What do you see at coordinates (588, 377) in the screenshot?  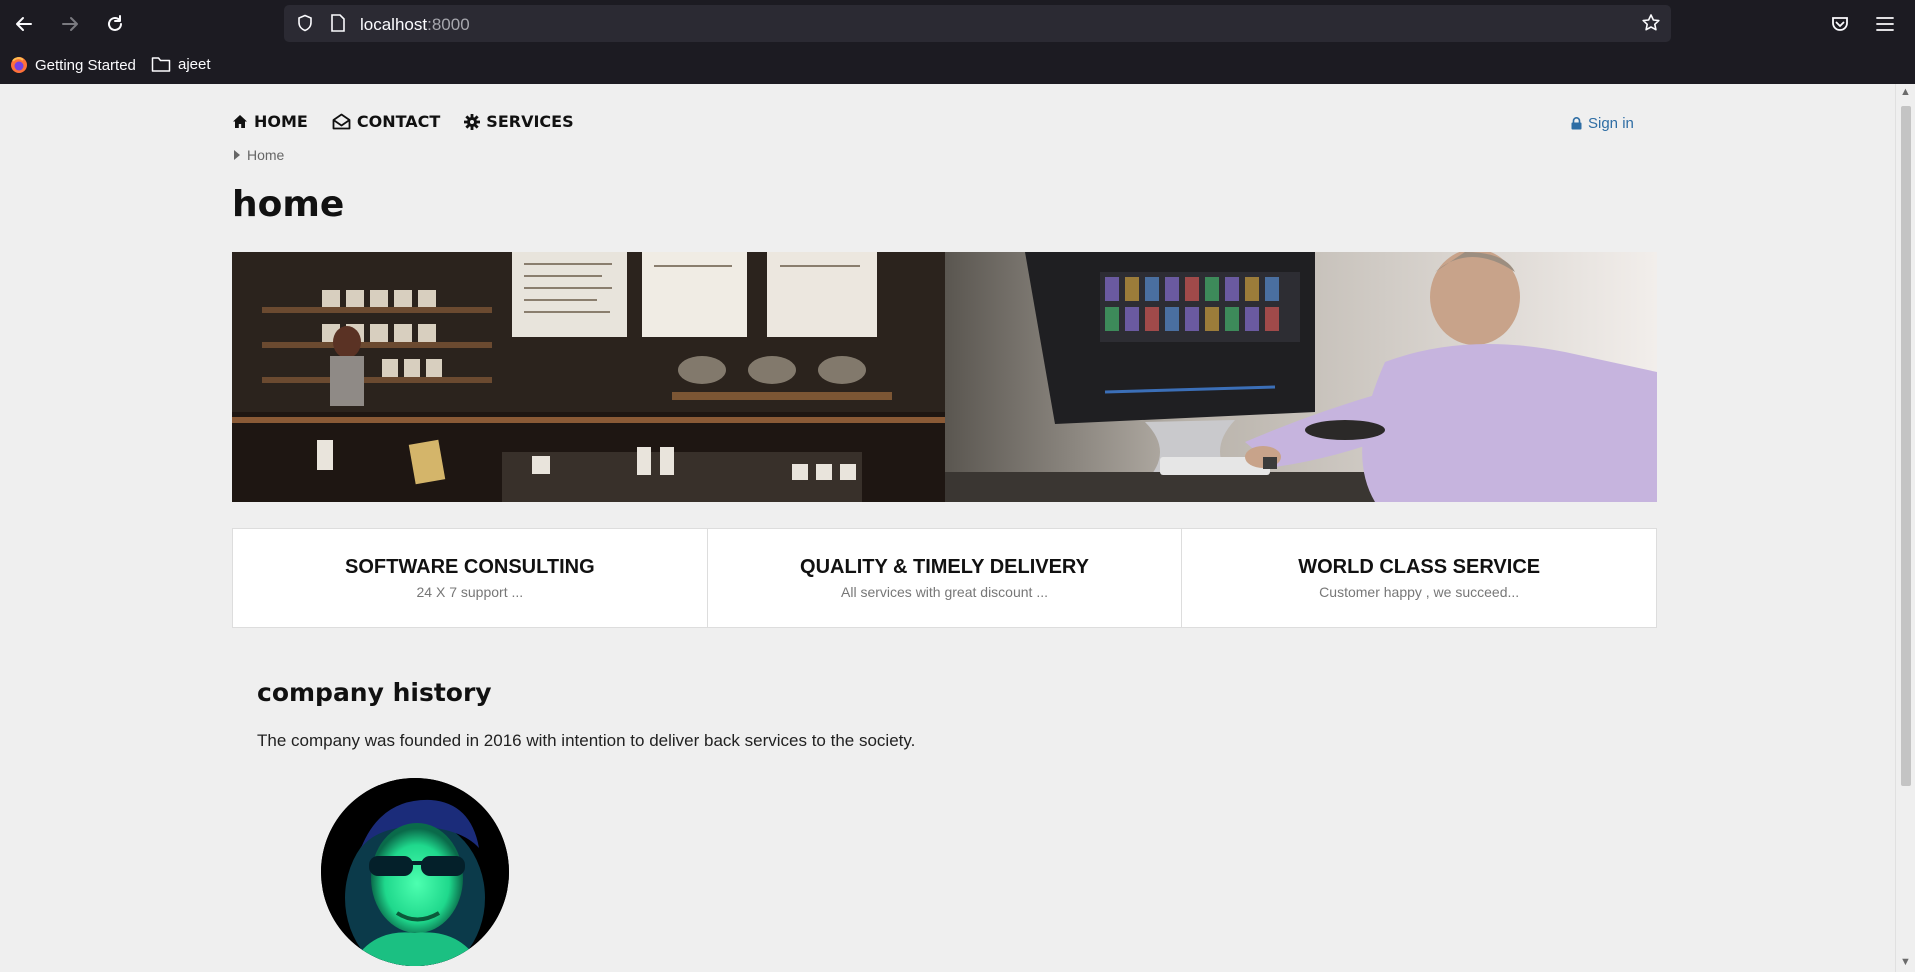 I see `coffee-shop-image` at bounding box center [588, 377].